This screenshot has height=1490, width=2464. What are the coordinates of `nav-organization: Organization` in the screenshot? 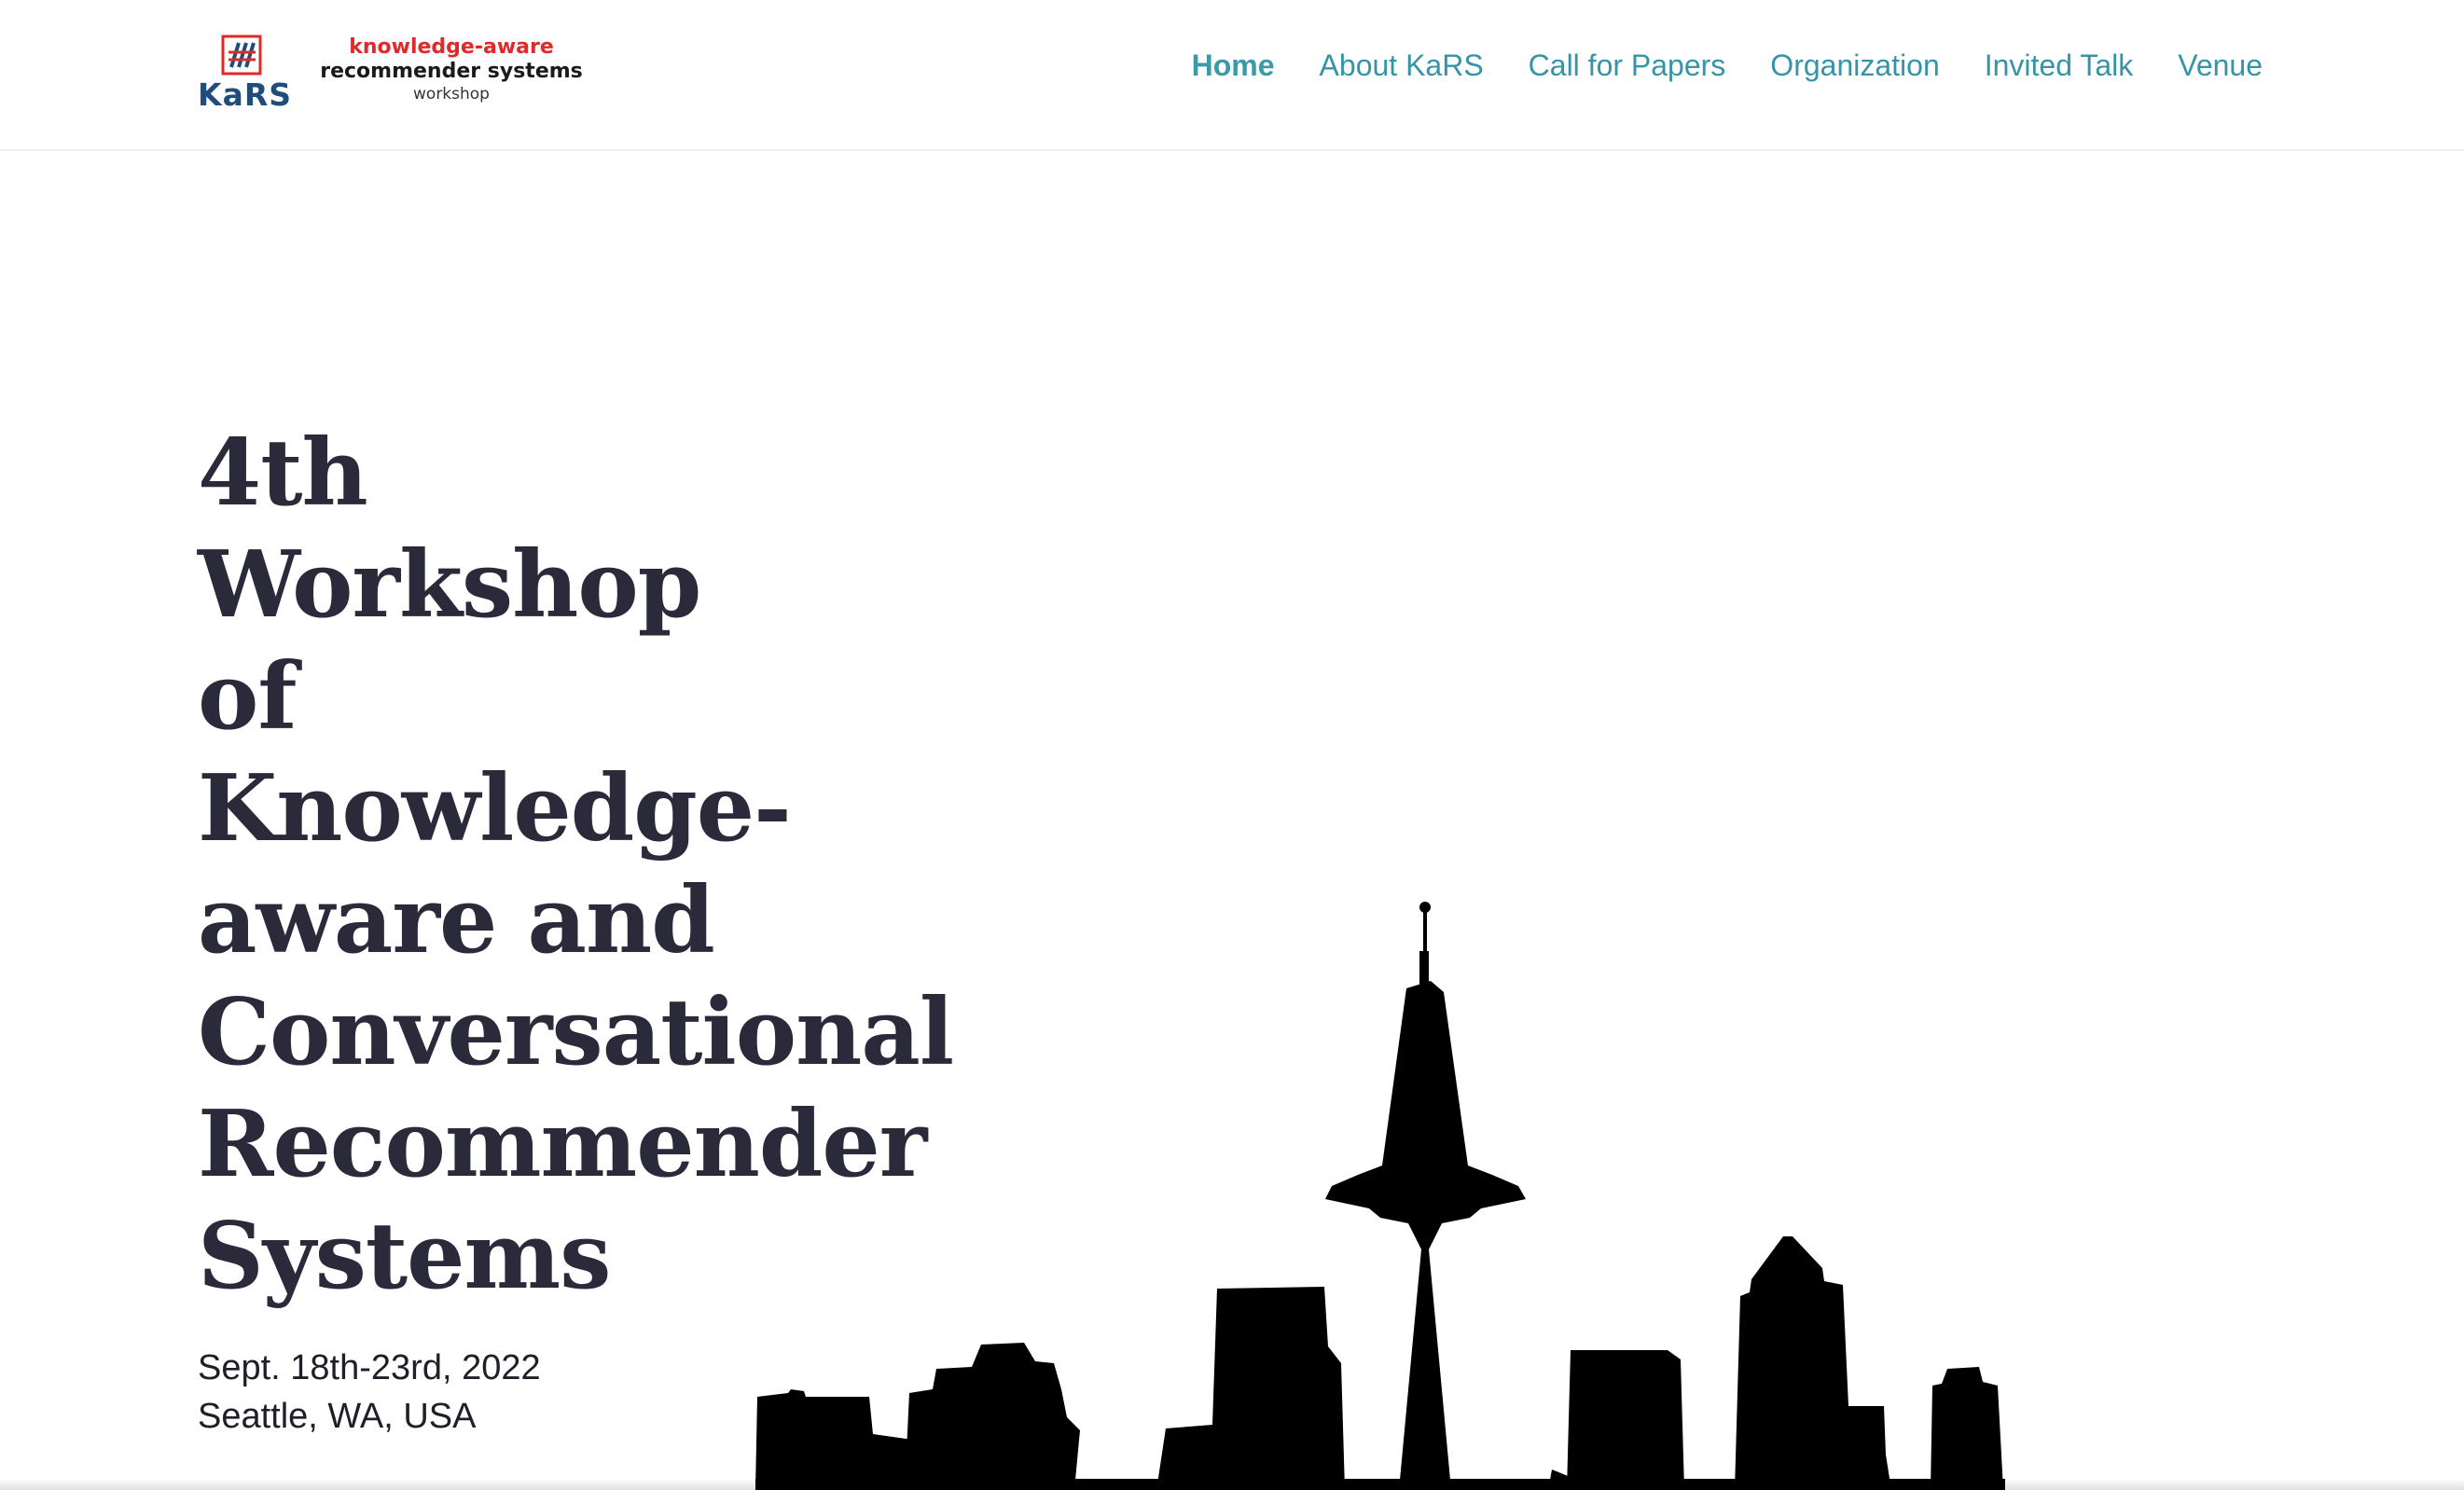 It's located at (1854, 65).